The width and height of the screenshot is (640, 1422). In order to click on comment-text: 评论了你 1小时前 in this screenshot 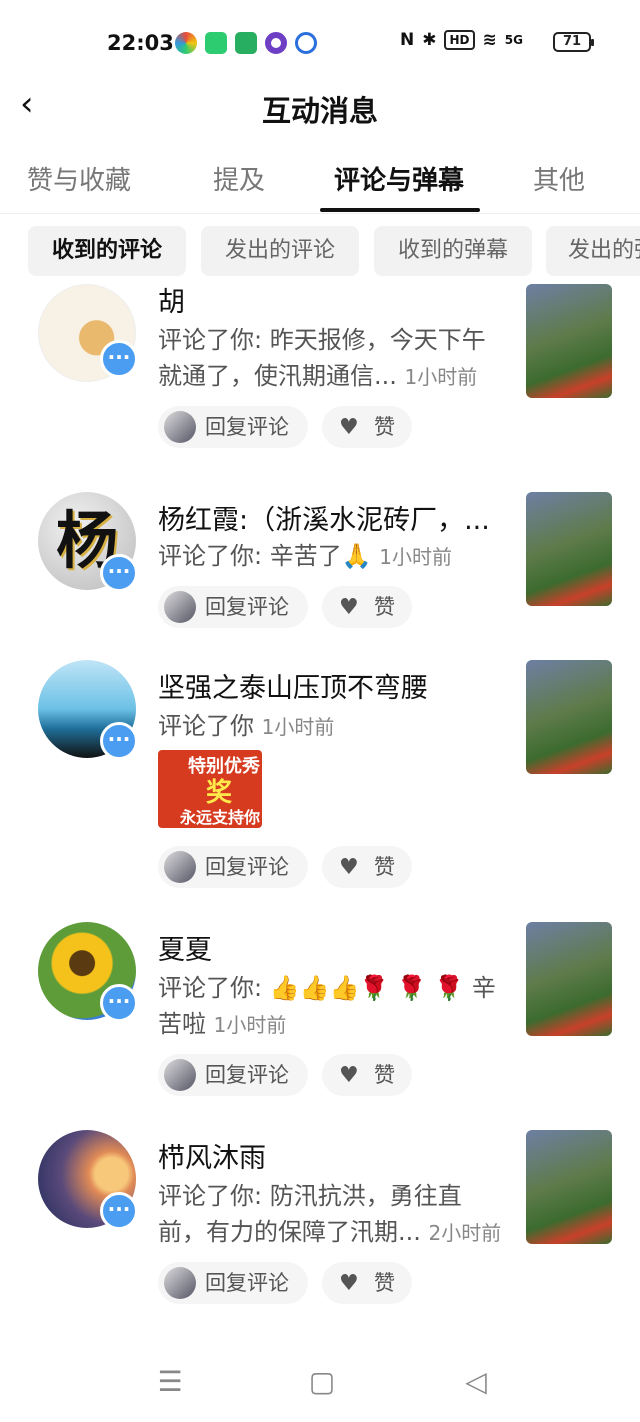, I will do `click(246, 726)`.